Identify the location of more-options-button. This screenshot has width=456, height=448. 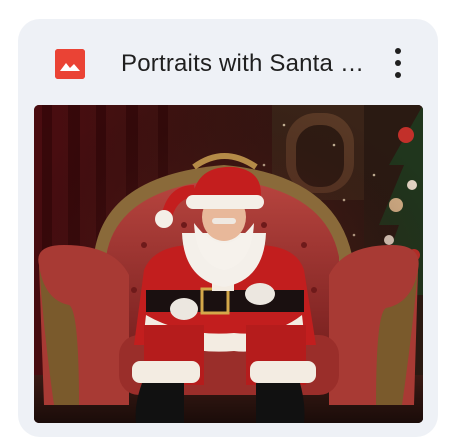
(398, 63).